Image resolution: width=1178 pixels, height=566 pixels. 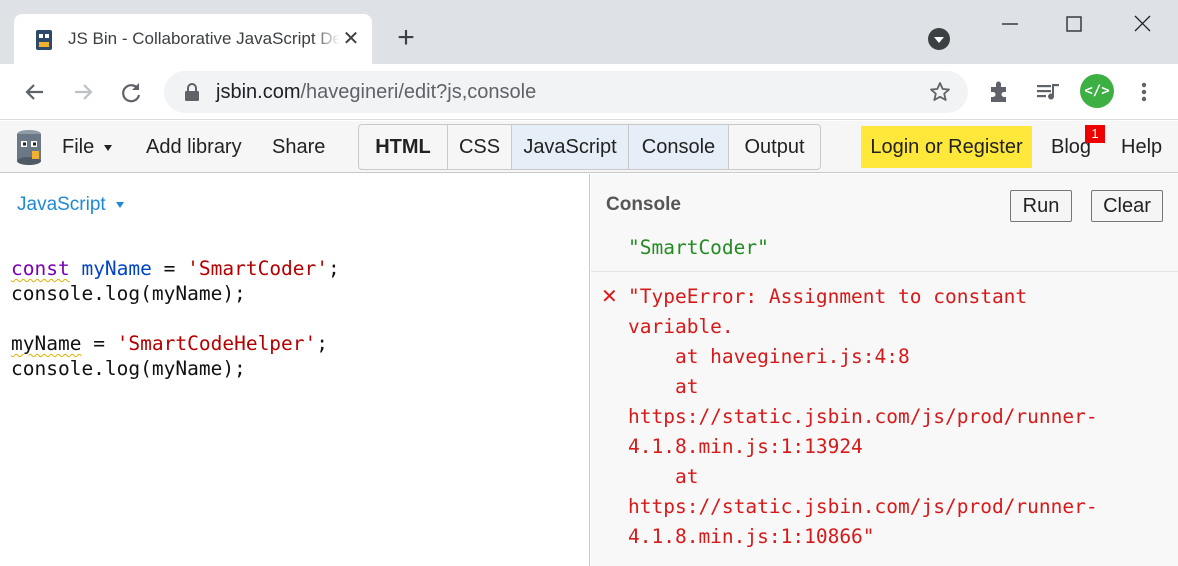 I want to click on console-log-output: "SmartCoder", so click(x=698, y=247).